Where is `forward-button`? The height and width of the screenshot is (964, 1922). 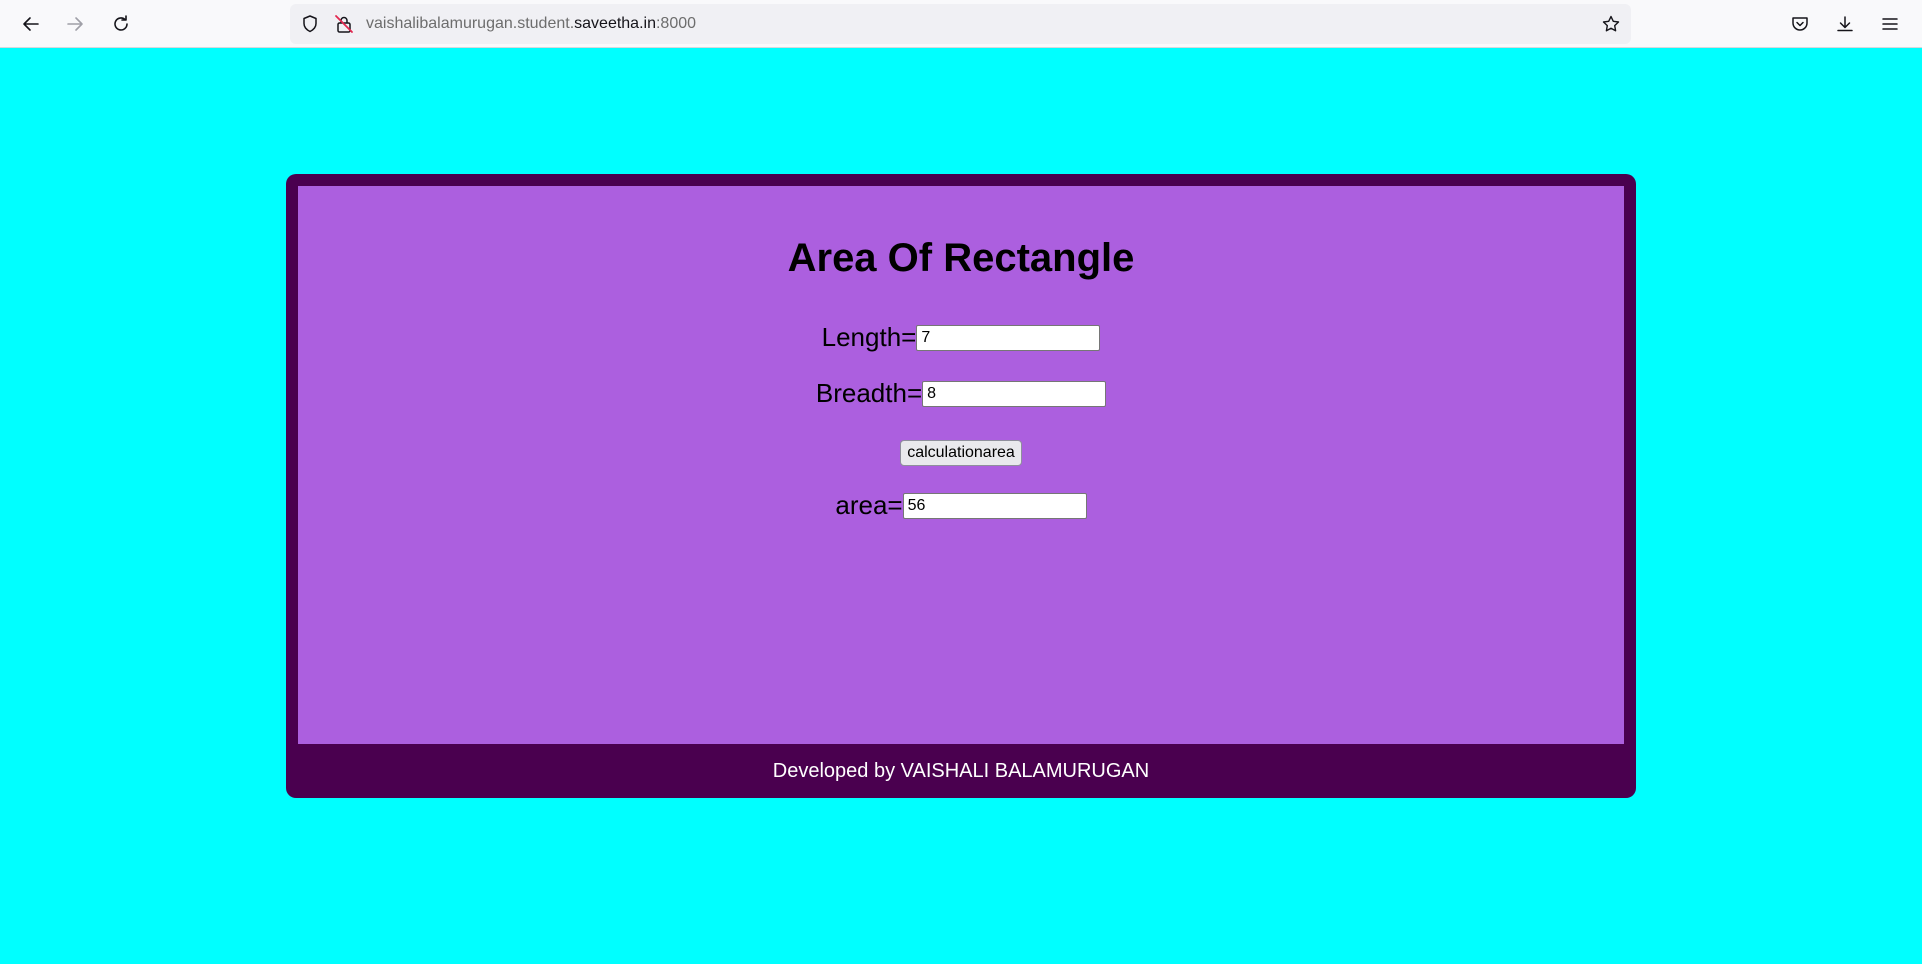
forward-button is located at coordinates (75, 24).